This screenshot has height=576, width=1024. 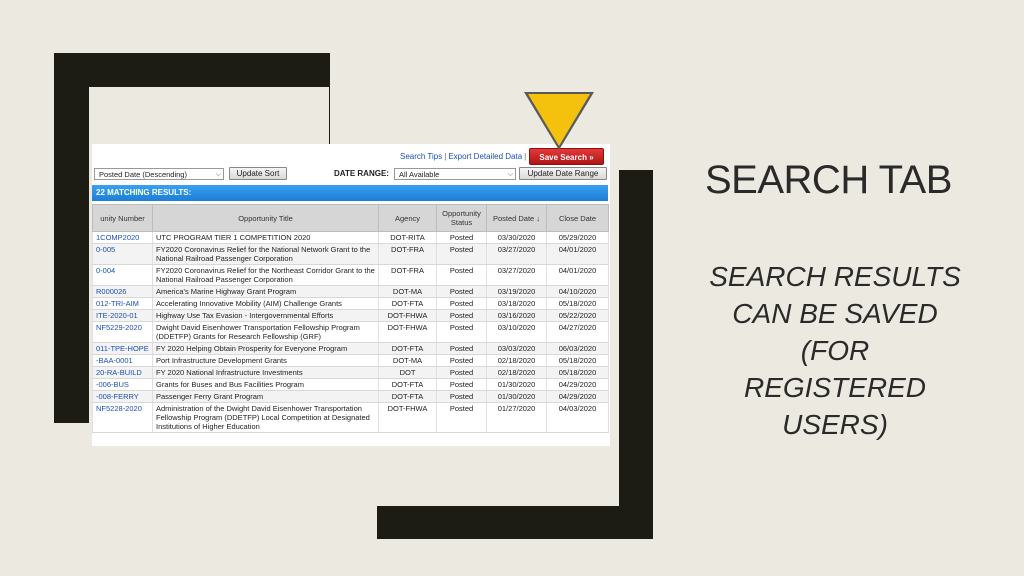 I want to click on column-header-status: Opportunity Status, so click(x=461, y=218).